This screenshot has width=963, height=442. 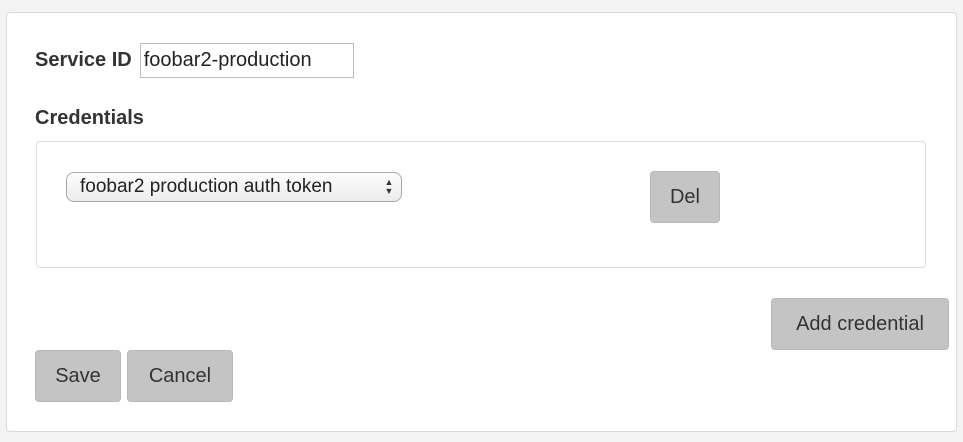 I want to click on credential-select: foobar2 production auth token ▲ ▼, so click(x=234, y=187).